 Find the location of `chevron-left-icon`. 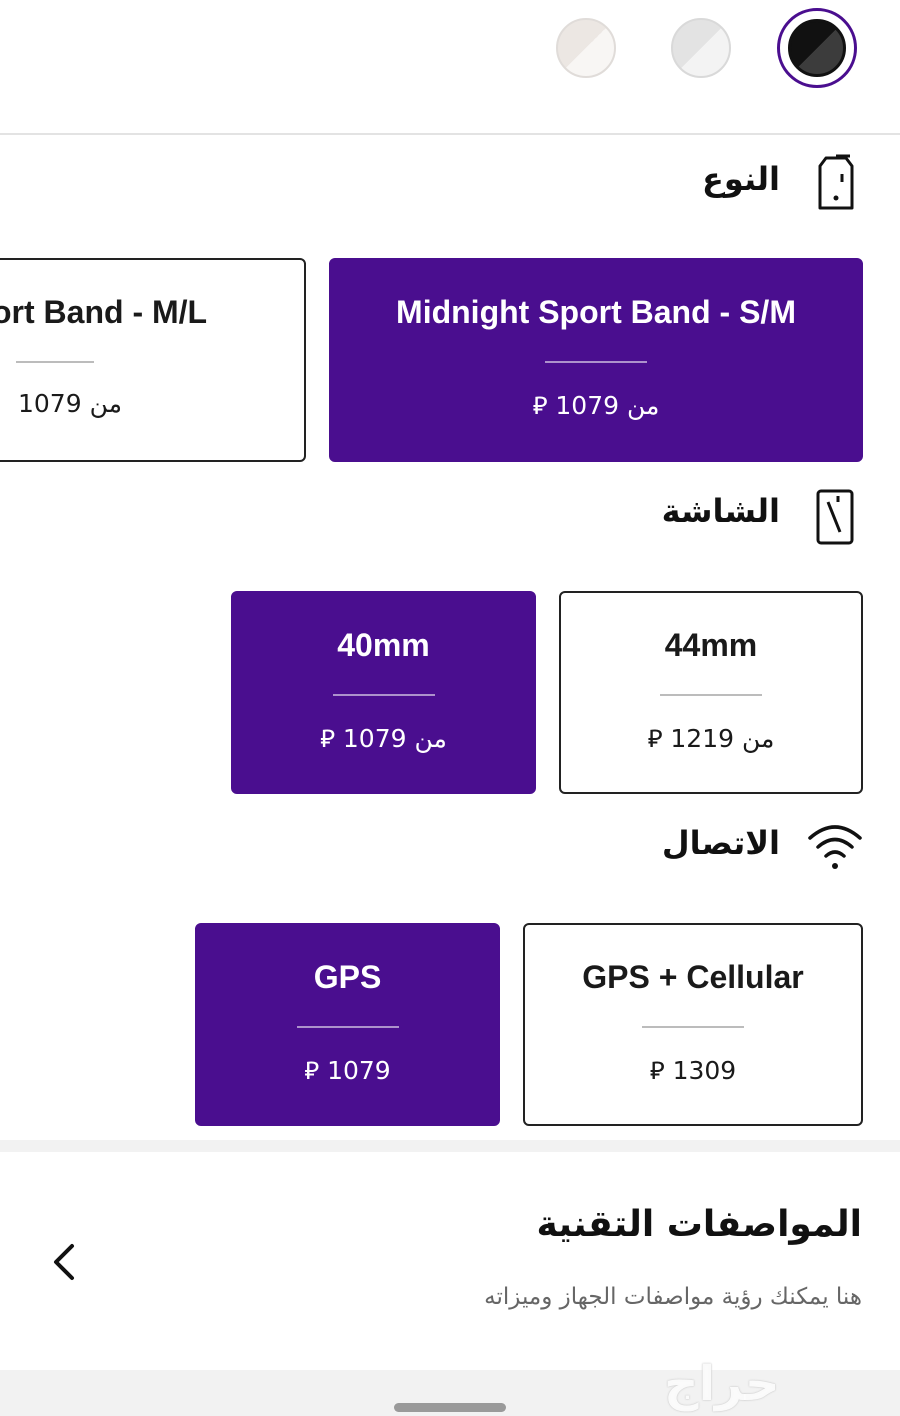

chevron-left-icon is located at coordinates (66, 1262).